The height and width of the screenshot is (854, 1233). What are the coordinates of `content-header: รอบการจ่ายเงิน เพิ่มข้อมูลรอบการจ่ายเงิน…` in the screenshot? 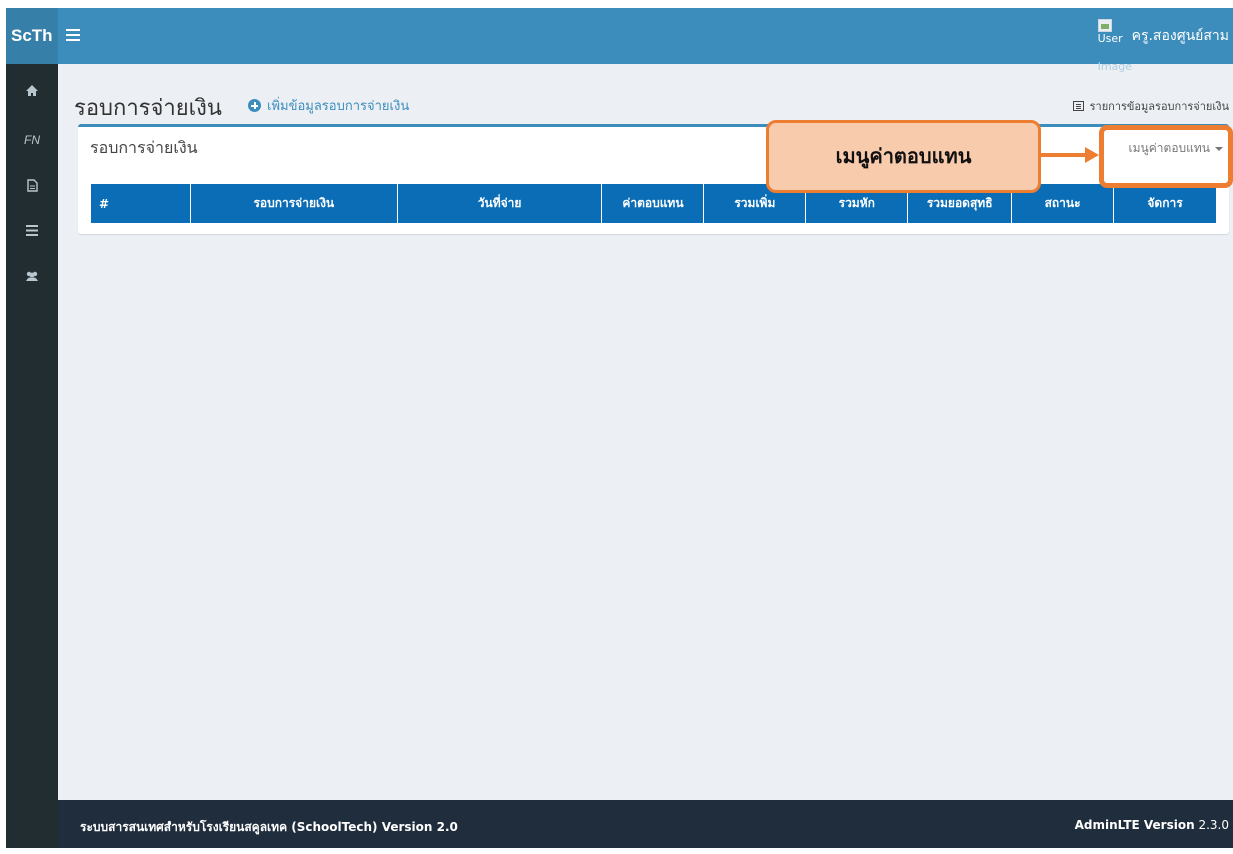 It's located at (645, 94).